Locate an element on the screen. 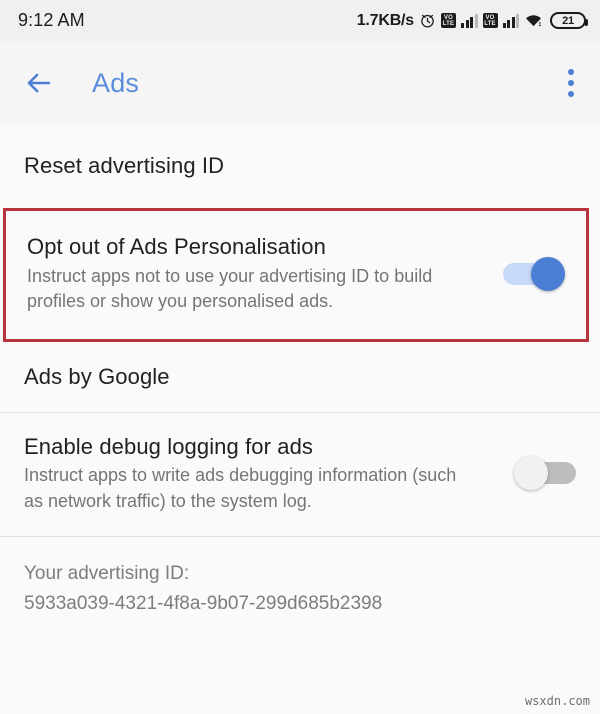 The height and width of the screenshot is (714, 600). volte-sim2-bottom: LTE is located at coordinates (490, 23).